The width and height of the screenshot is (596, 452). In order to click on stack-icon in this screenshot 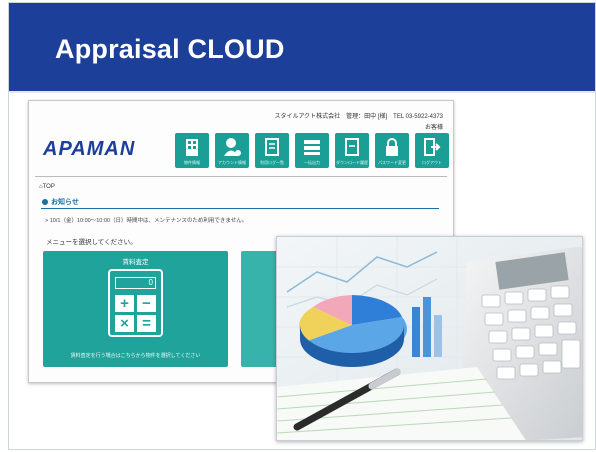, I will do `click(312, 147)`.